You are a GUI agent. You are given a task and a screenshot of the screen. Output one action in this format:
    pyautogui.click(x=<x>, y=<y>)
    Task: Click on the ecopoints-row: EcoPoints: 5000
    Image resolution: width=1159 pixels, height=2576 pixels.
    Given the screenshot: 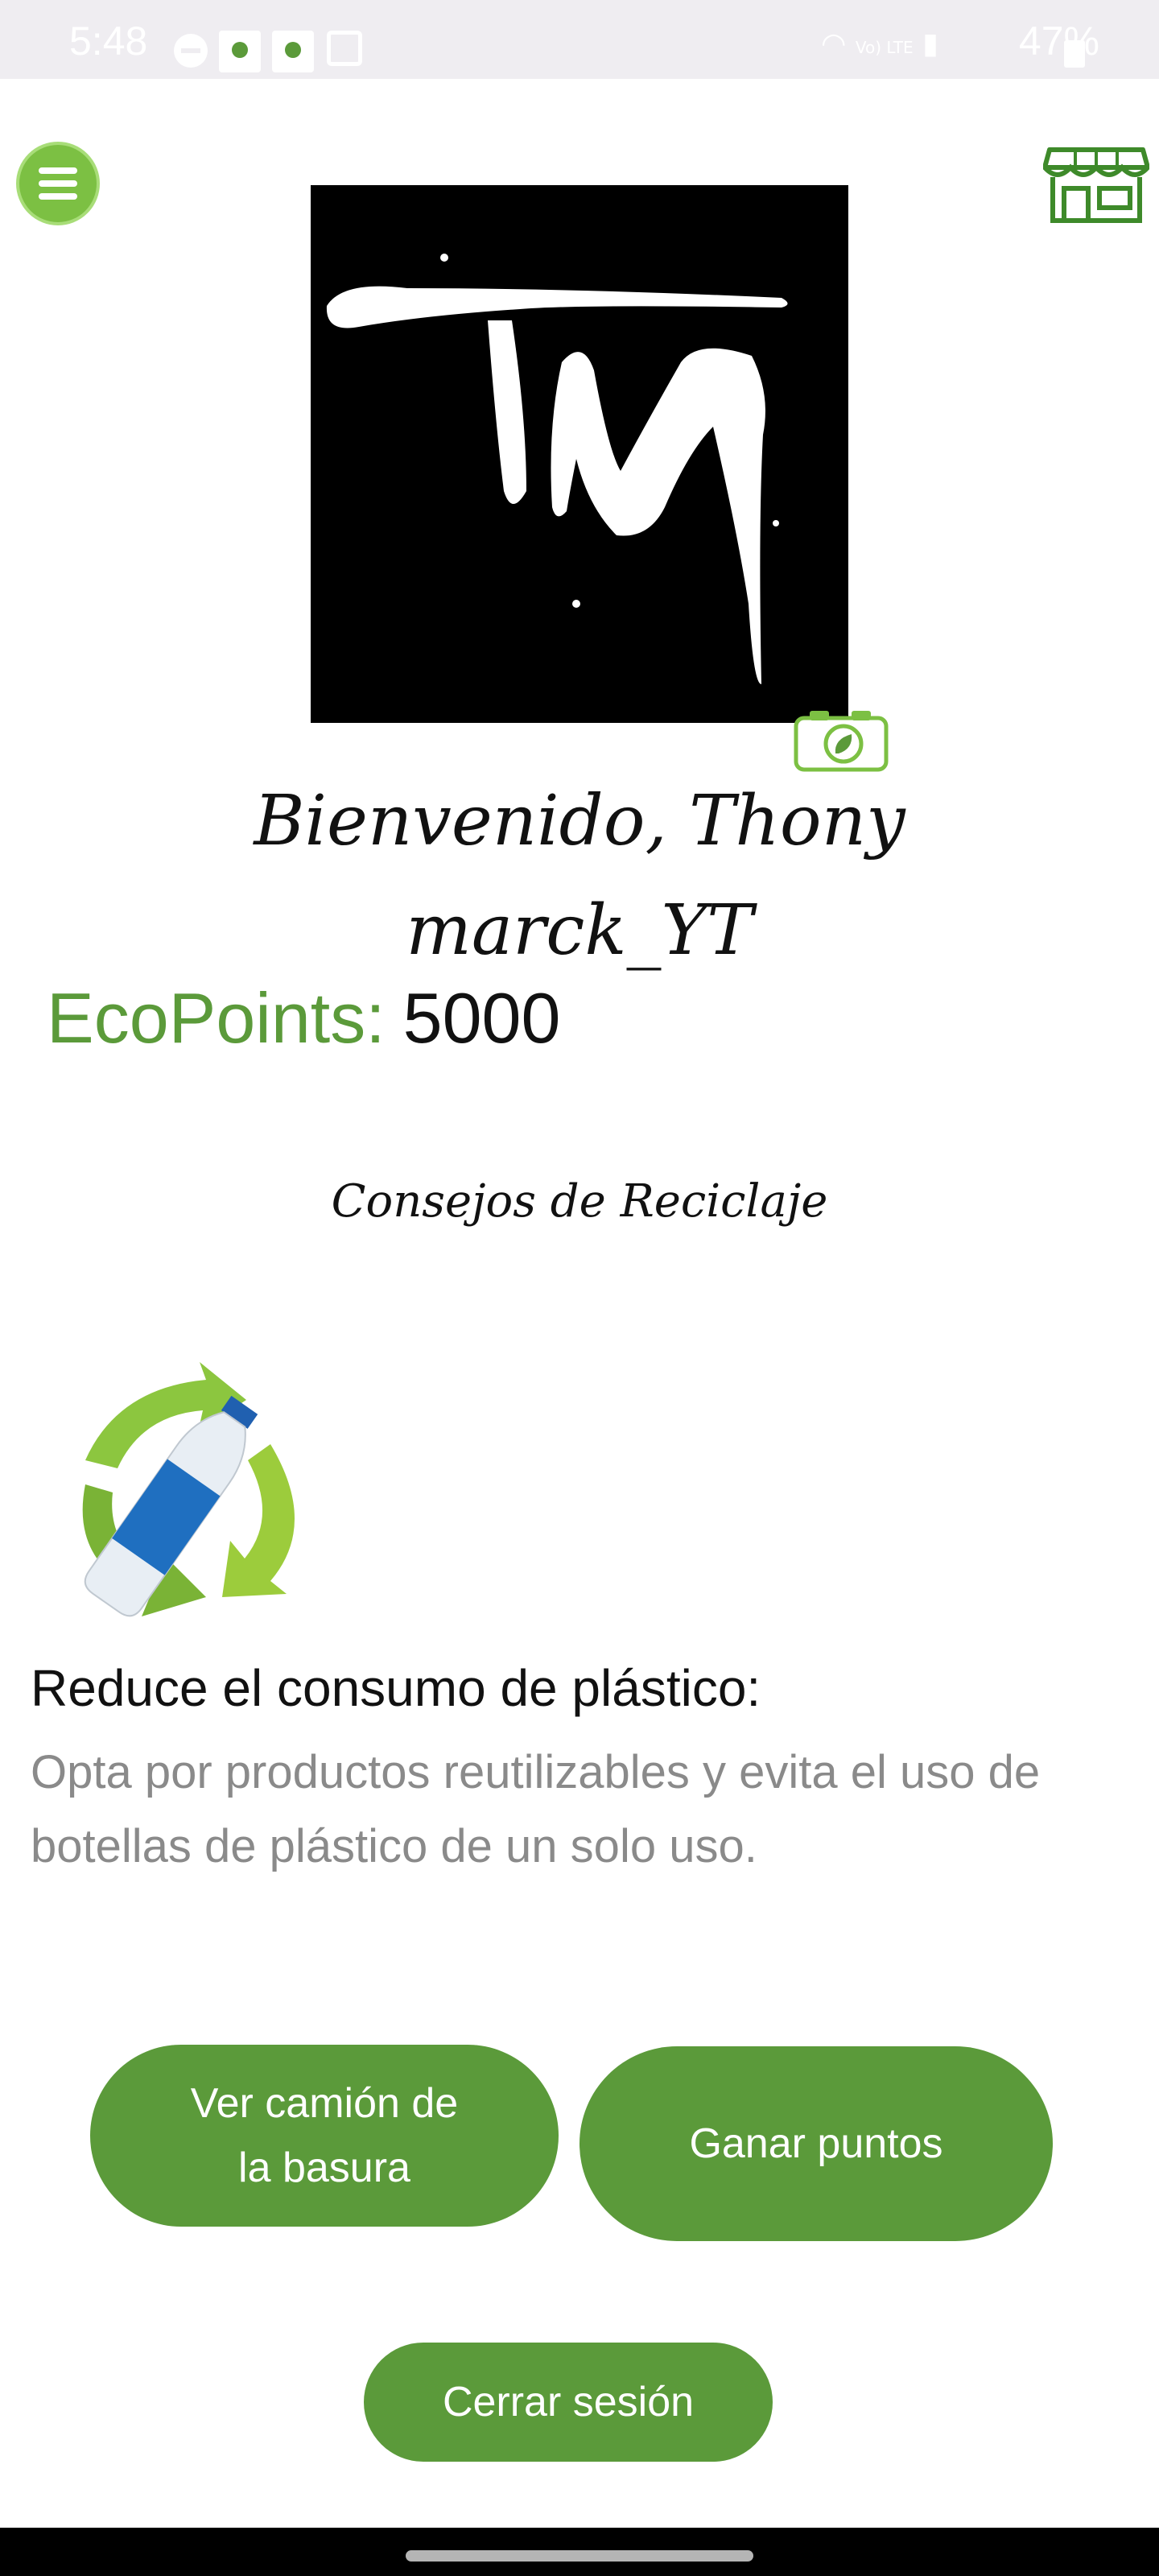 What is the action you would take?
    pyautogui.click(x=303, y=1018)
    